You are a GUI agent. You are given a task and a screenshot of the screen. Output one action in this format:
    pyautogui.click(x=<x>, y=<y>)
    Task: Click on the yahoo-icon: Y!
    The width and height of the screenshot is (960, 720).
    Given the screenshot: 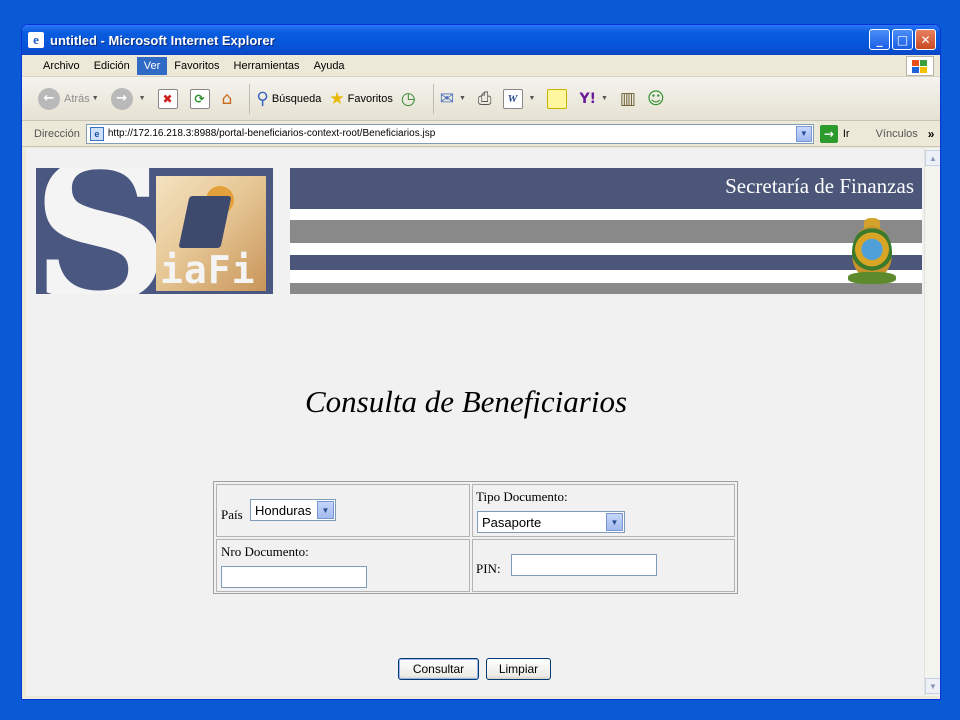 What is the action you would take?
    pyautogui.click(x=587, y=98)
    